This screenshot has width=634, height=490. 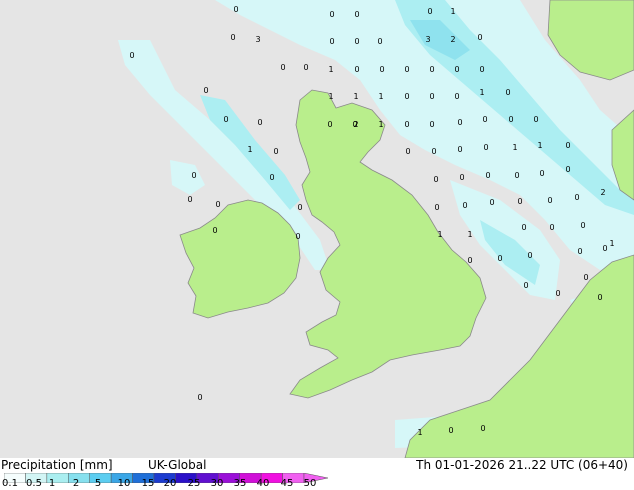 What do you see at coordinates (170, 483) in the screenshot?
I see `color-scale-tick-label: 20` at bounding box center [170, 483].